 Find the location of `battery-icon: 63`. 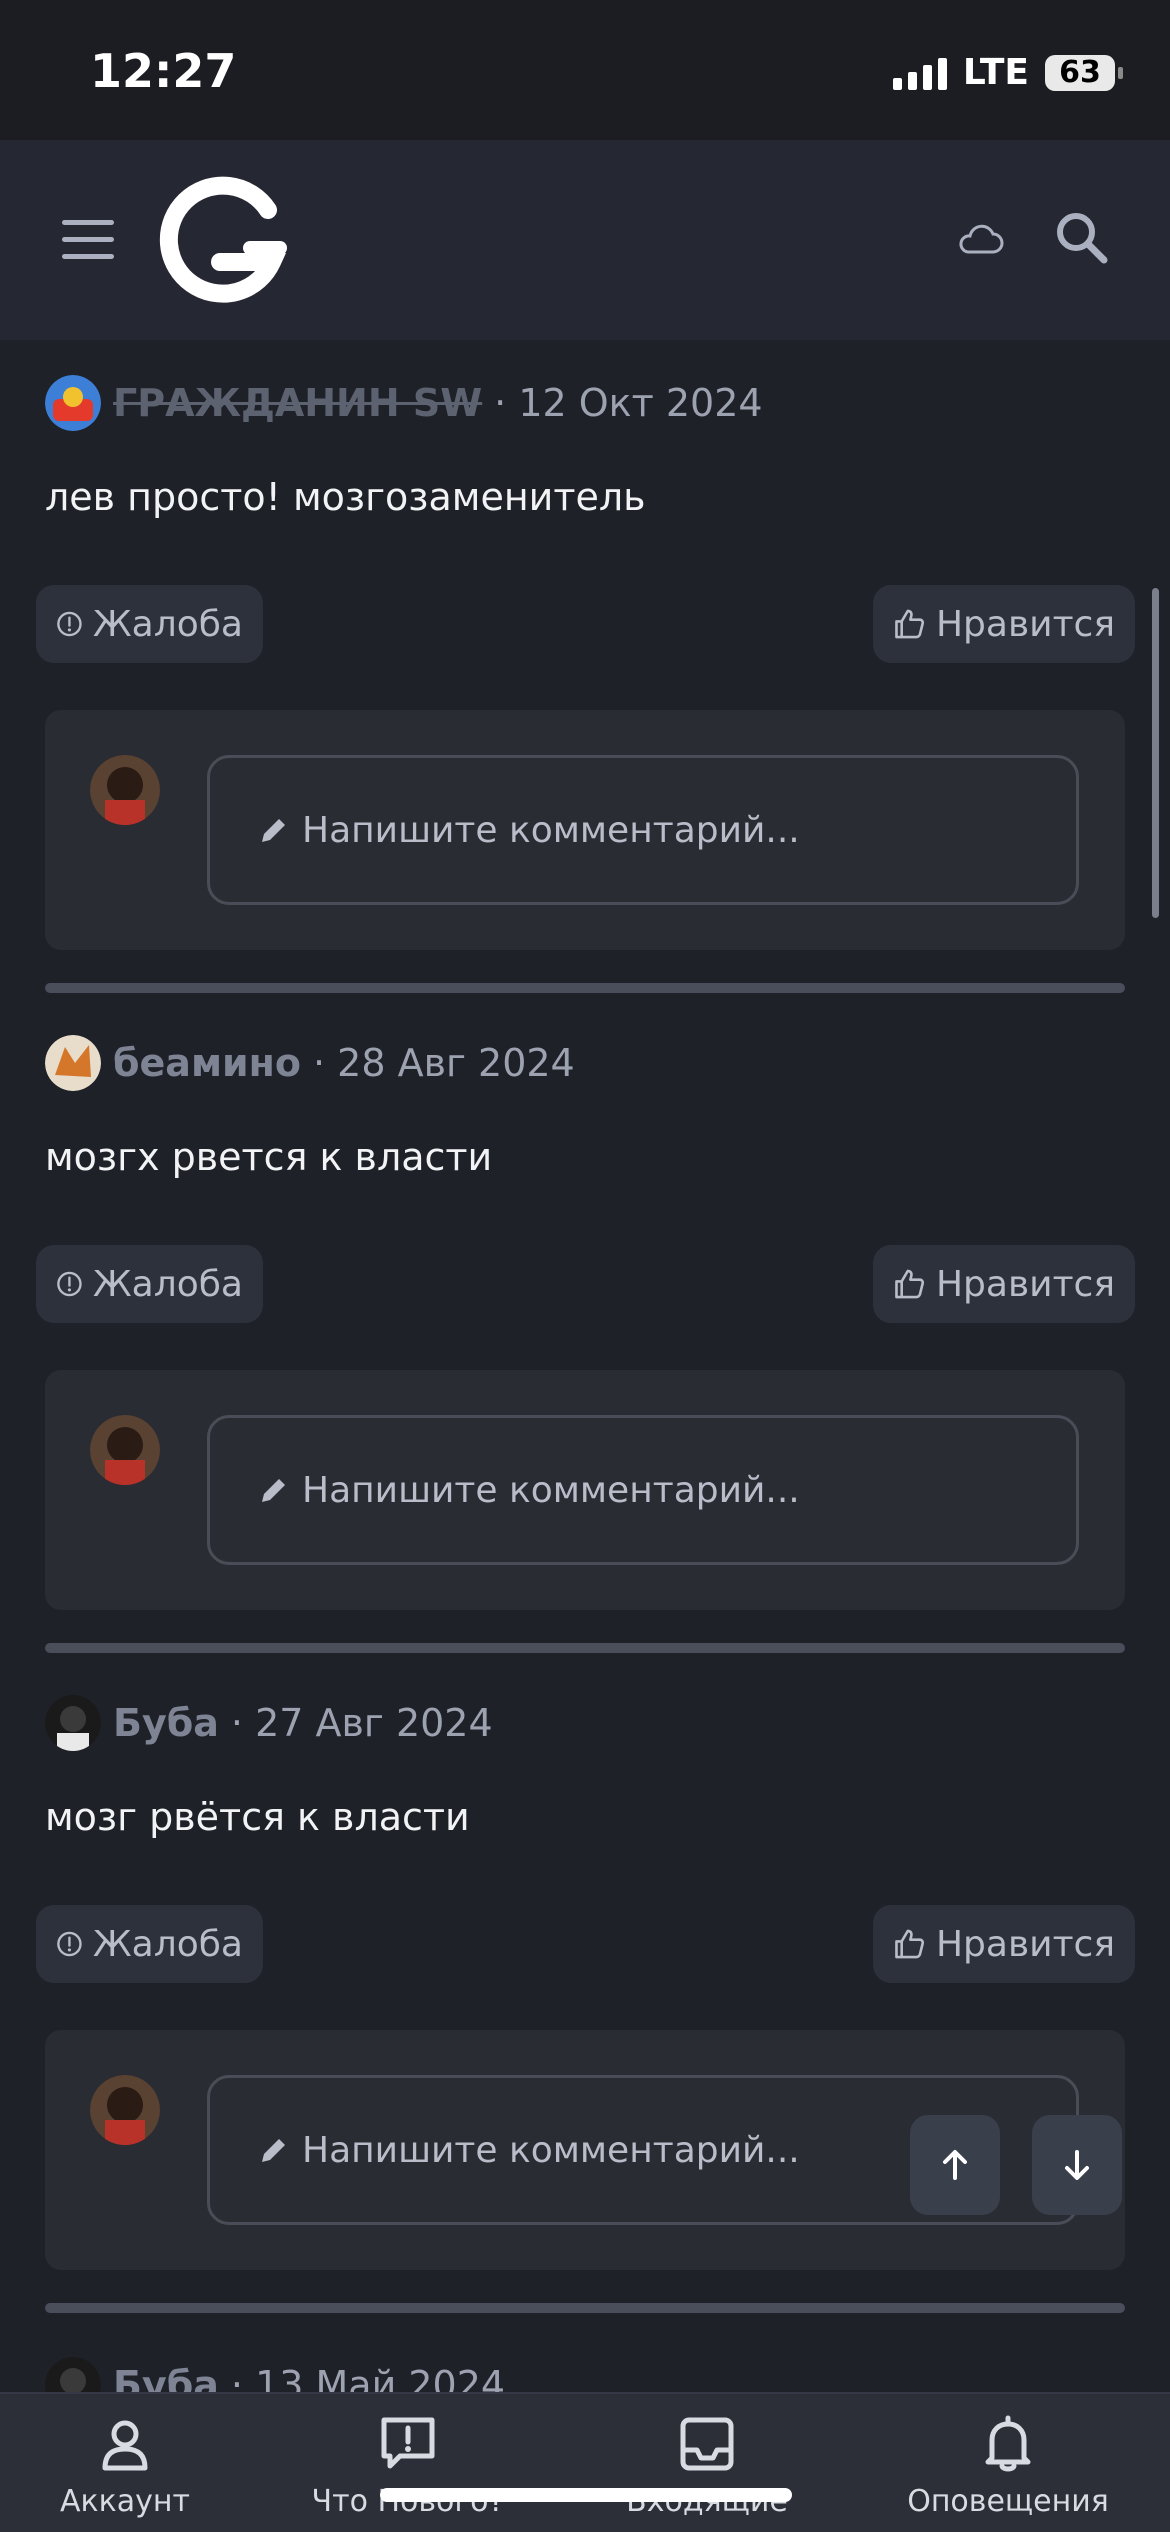

battery-icon: 63 is located at coordinates (1084, 72).